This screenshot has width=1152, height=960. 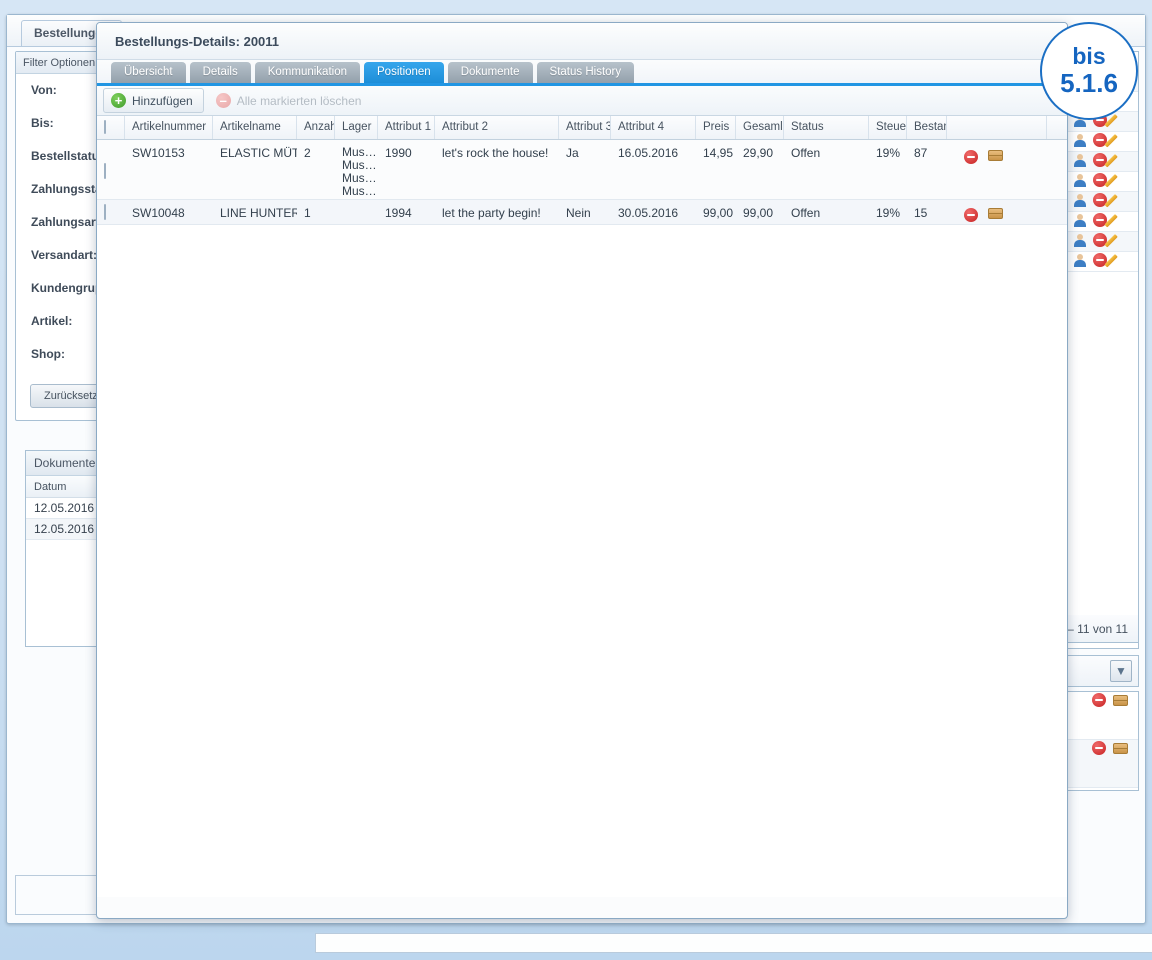 What do you see at coordinates (927, 127) in the screenshot?
I see `column-header-bestand: Bestand` at bounding box center [927, 127].